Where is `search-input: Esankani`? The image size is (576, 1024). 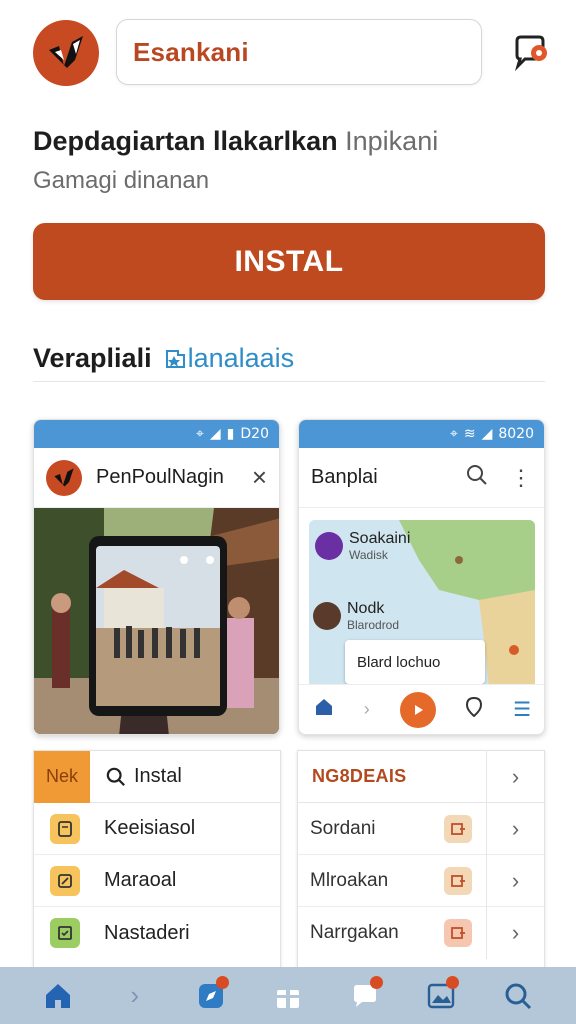 search-input: Esankani is located at coordinates (299, 52).